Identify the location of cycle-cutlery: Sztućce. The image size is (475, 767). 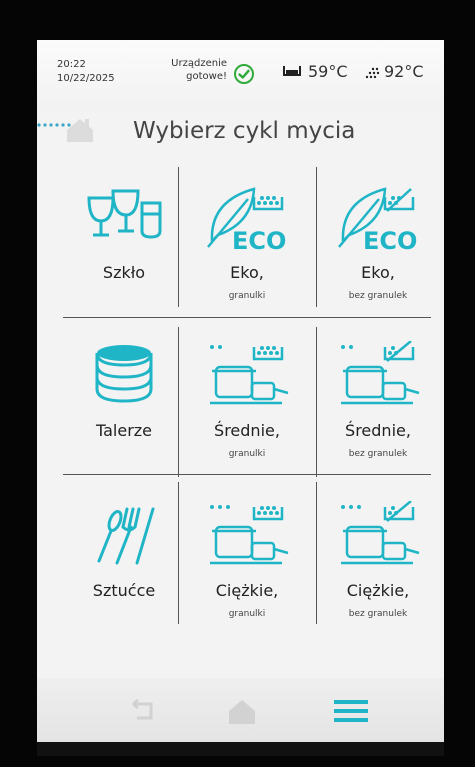
(124, 560).